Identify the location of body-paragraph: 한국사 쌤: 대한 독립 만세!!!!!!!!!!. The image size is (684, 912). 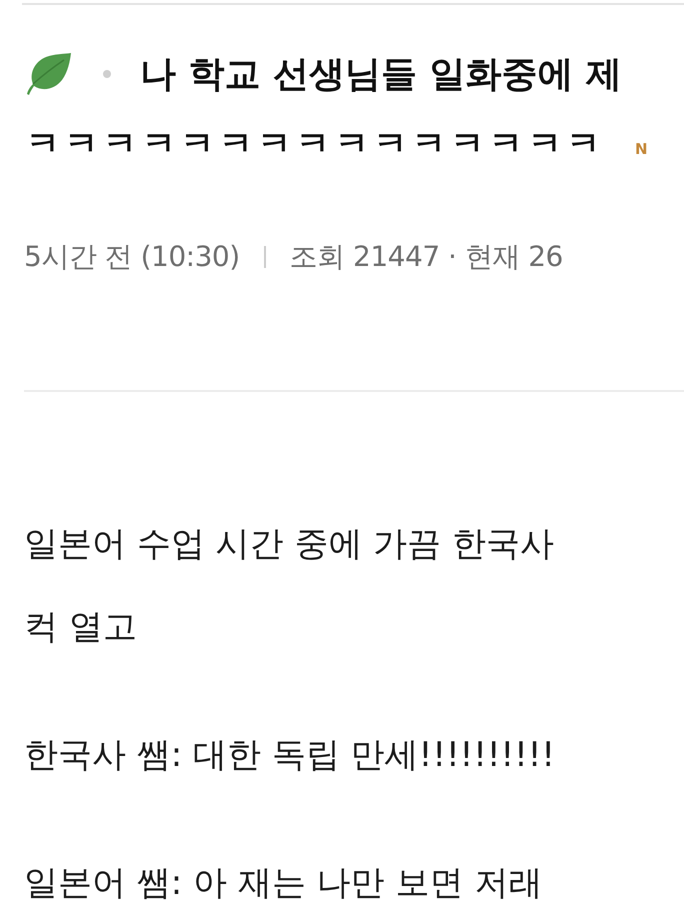
(290, 755).